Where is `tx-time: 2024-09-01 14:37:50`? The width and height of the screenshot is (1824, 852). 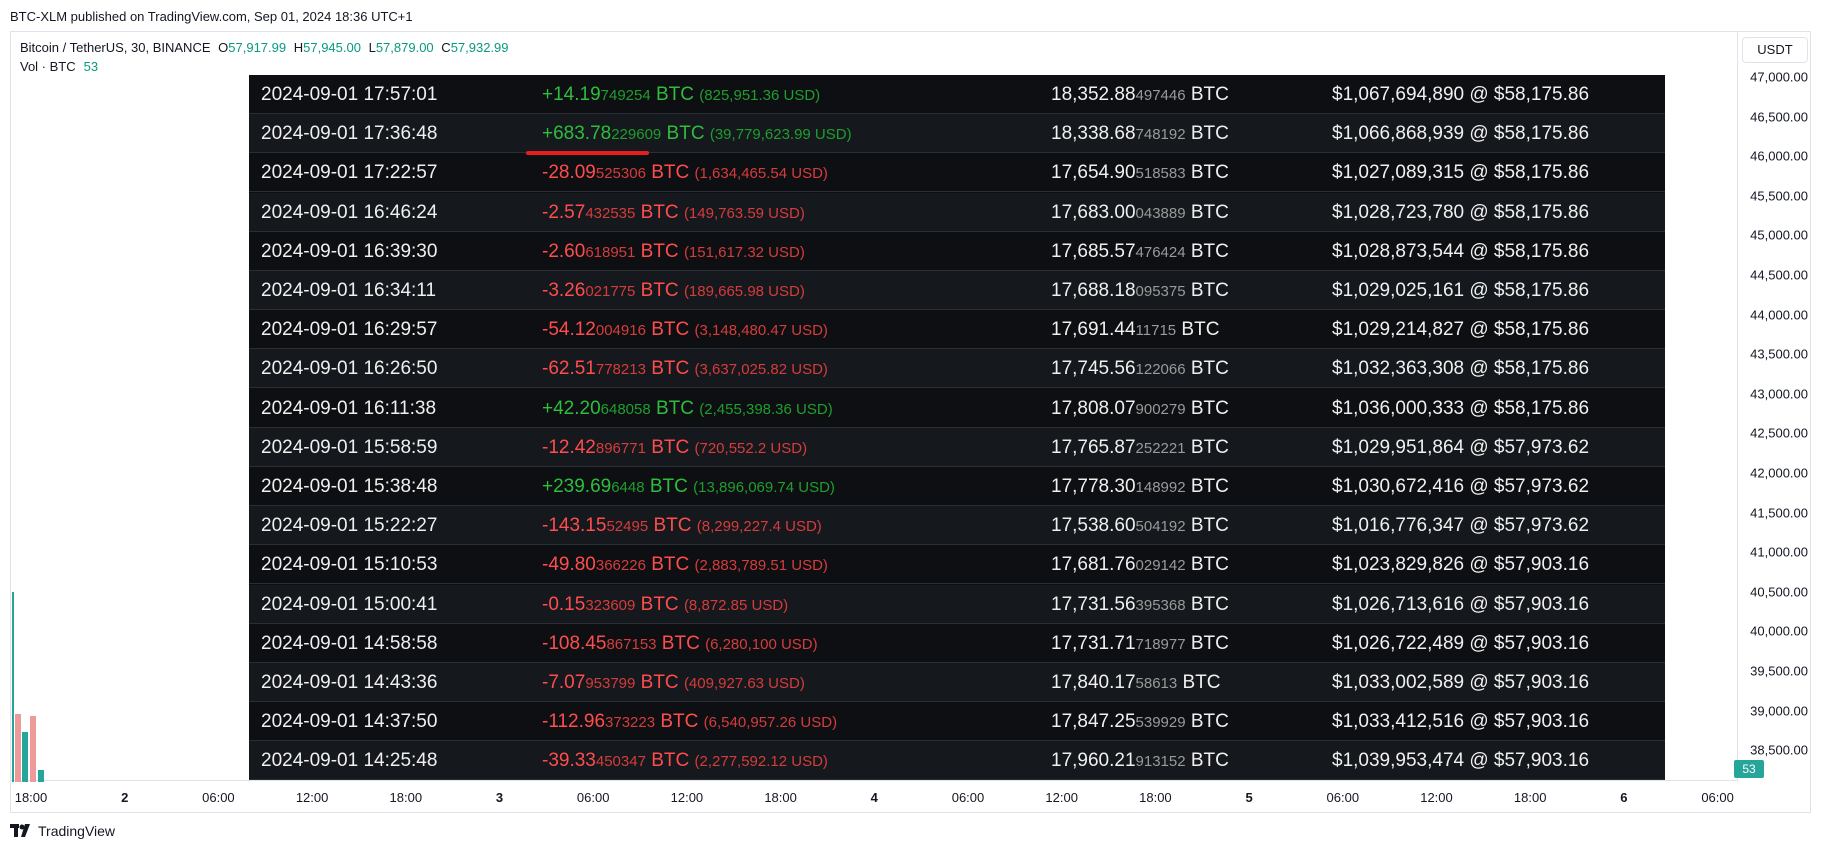
tx-time: 2024-09-01 14:37:50 is located at coordinates (349, 722).